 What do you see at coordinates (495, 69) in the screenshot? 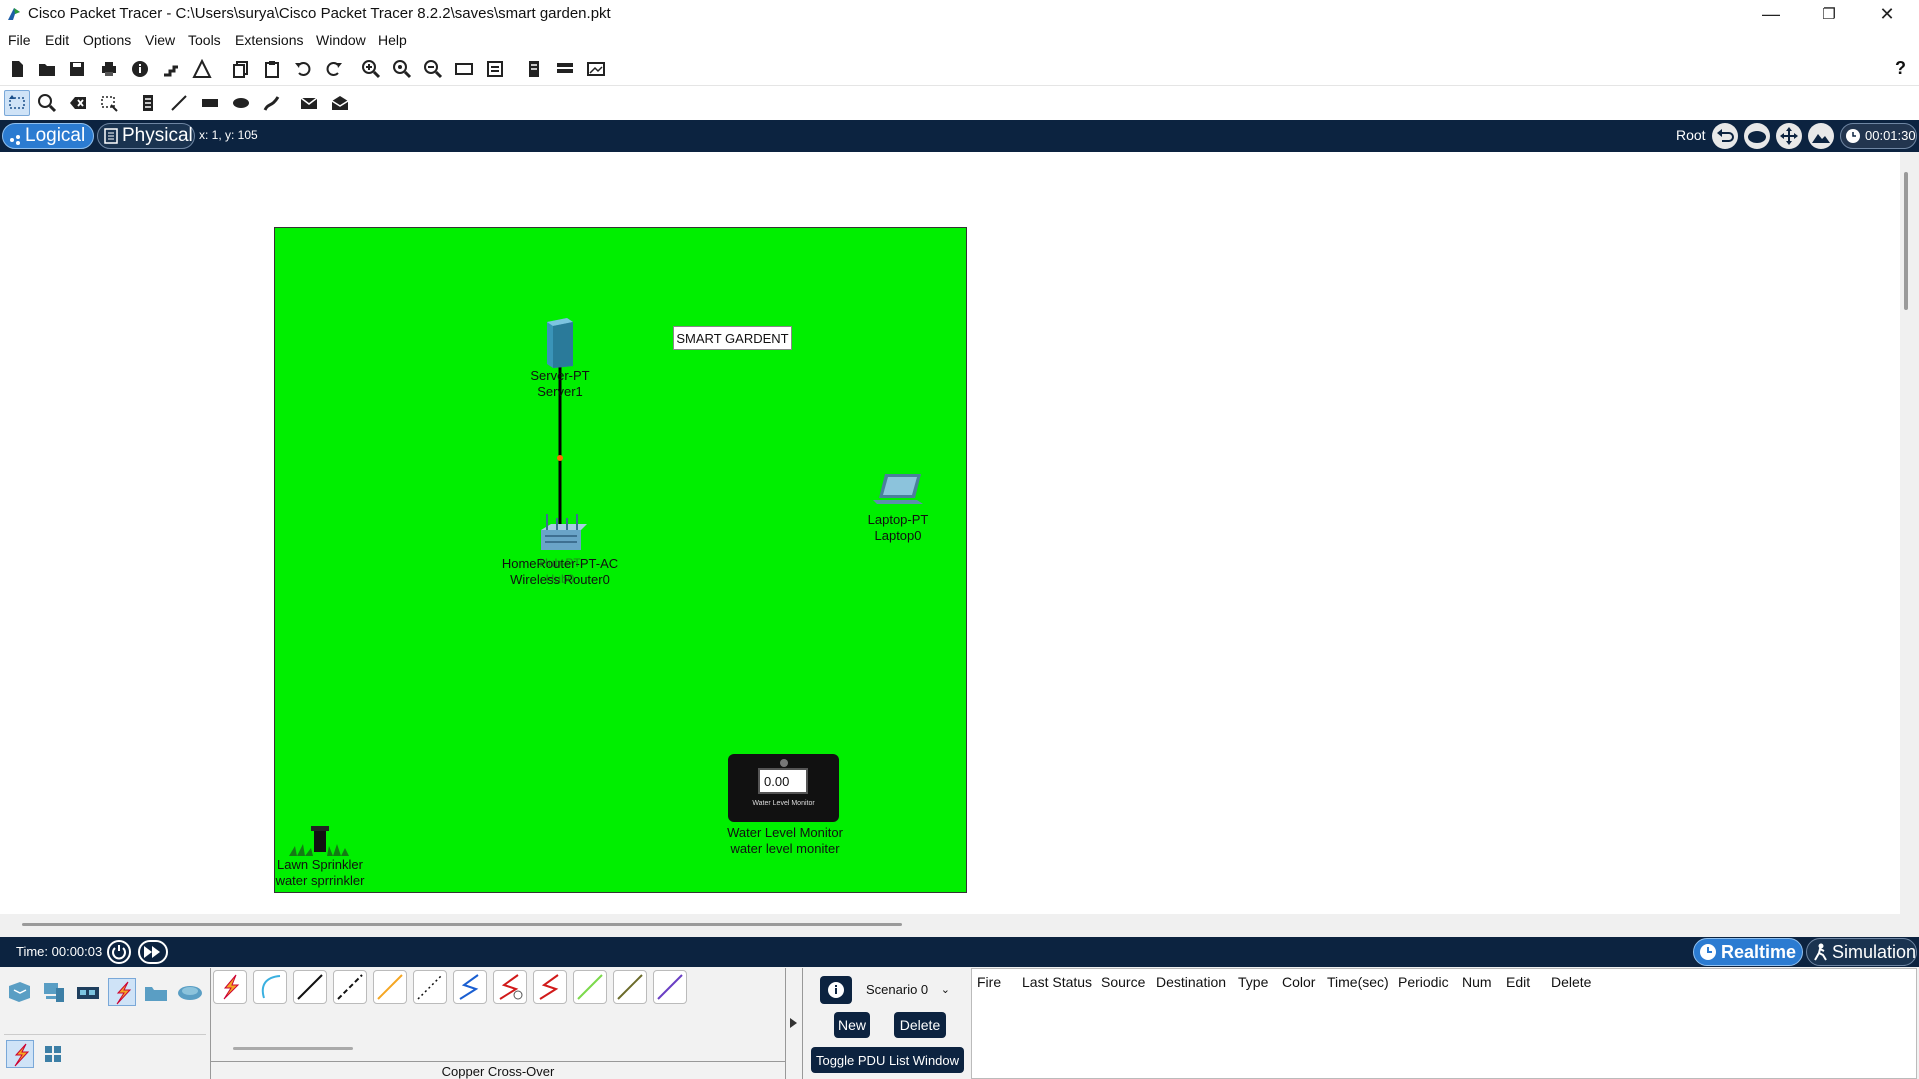
I see `custom-device-icon` at bounding box center [495, 69].